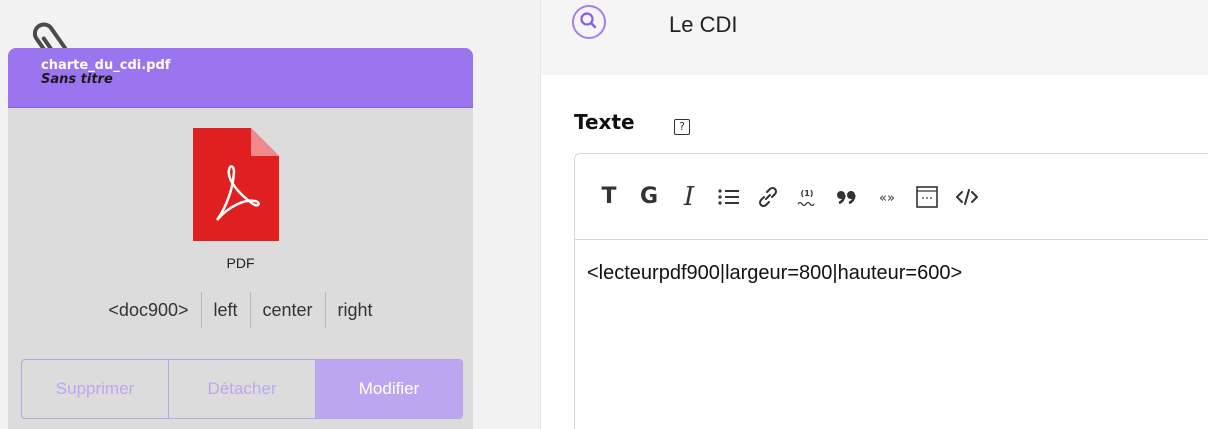  Describe the element at coordinates (77, 79) in the screenshot. I see `document-title: Sans titre` at that location.